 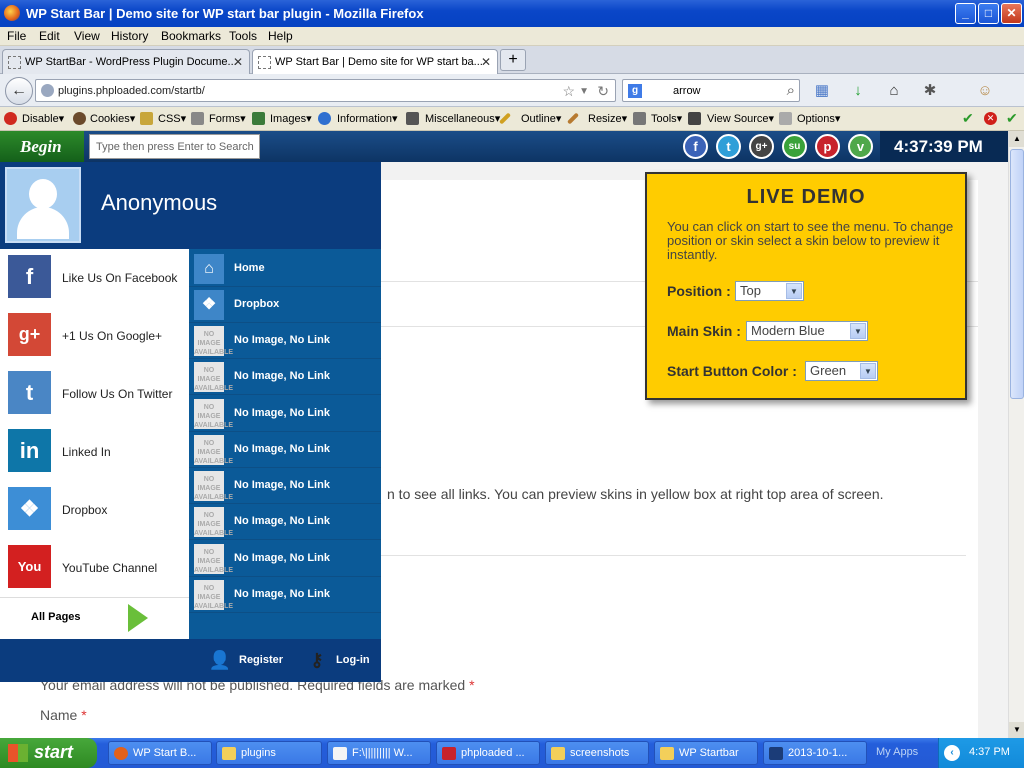 I want to click on login-link: ⚷ Log-in, so click(x=335, y=660).